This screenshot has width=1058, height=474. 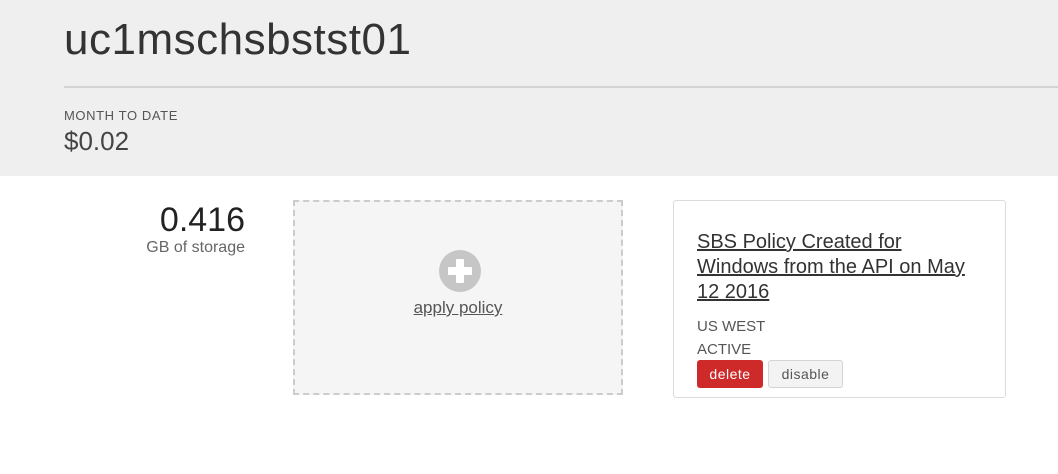 What do you see at coordinates (730, 374) in the screenshot?
I see `delete-button: delete` at bounding box center [730, 374].